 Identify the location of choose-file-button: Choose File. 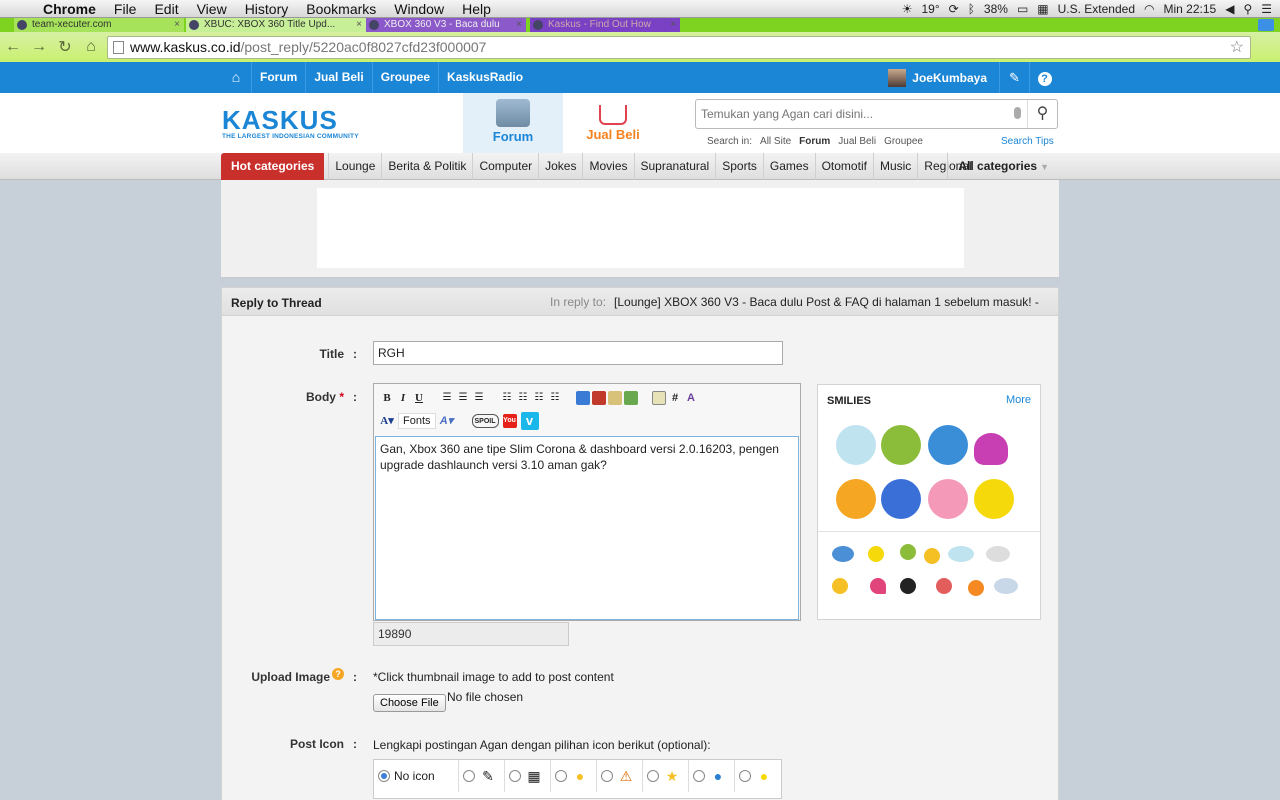
(409, 703).